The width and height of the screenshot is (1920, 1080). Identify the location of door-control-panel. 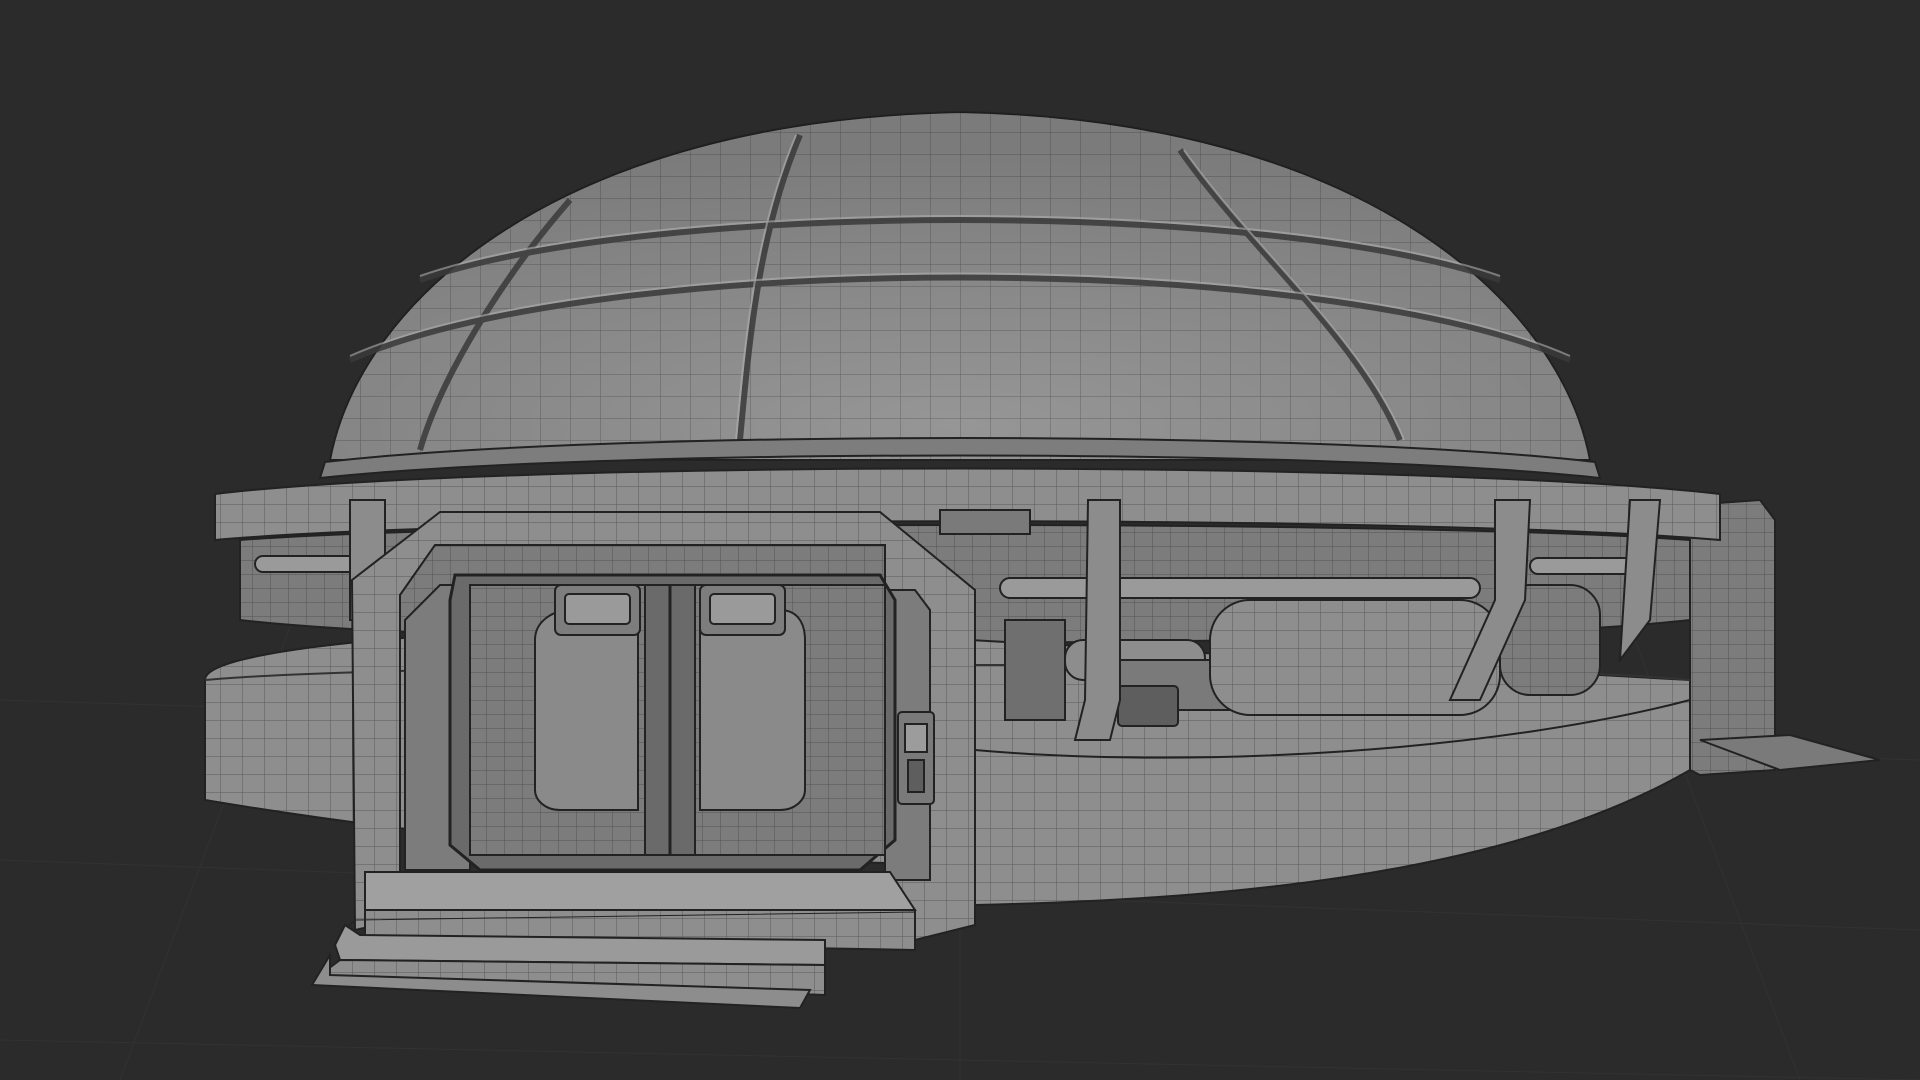
(916, 758).